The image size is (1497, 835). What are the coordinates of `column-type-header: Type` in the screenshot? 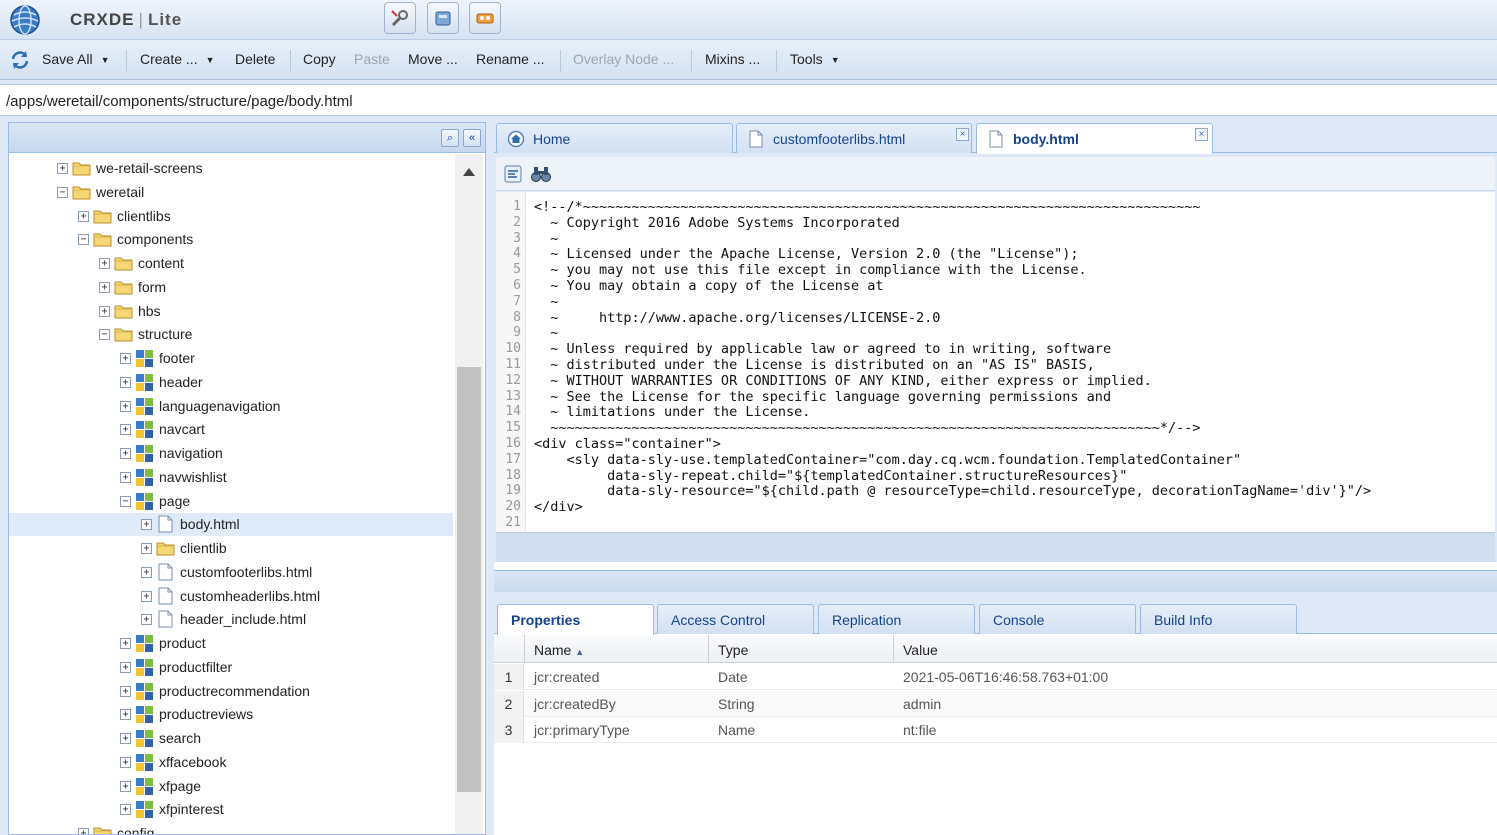 It's located at (733, 650).